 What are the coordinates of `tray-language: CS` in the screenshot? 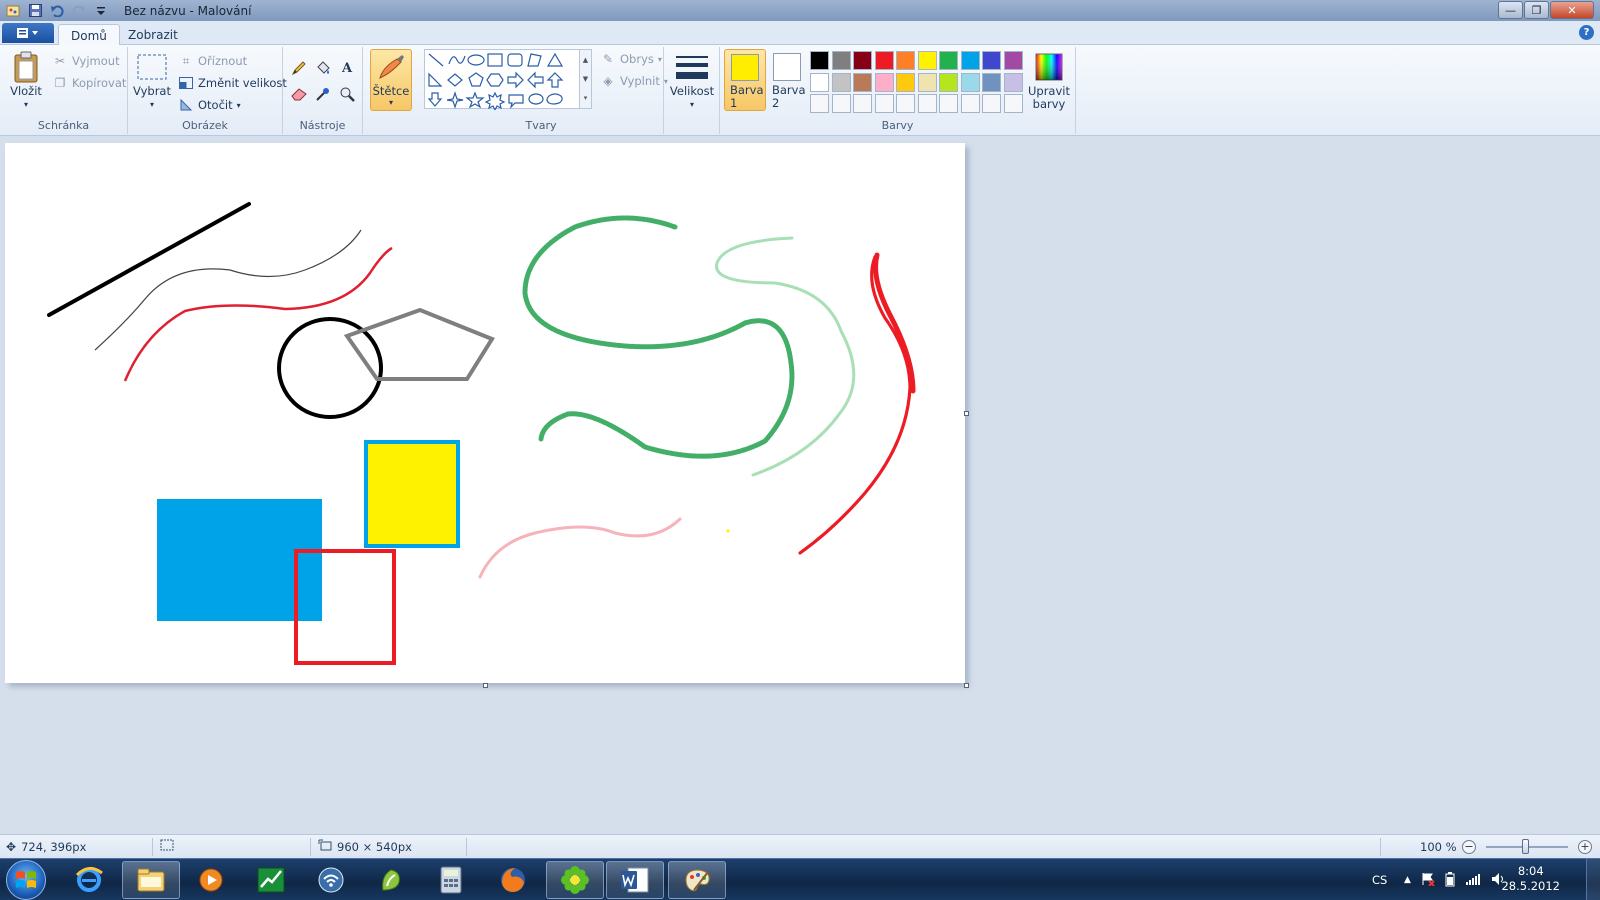 It's located at (1379, 879).